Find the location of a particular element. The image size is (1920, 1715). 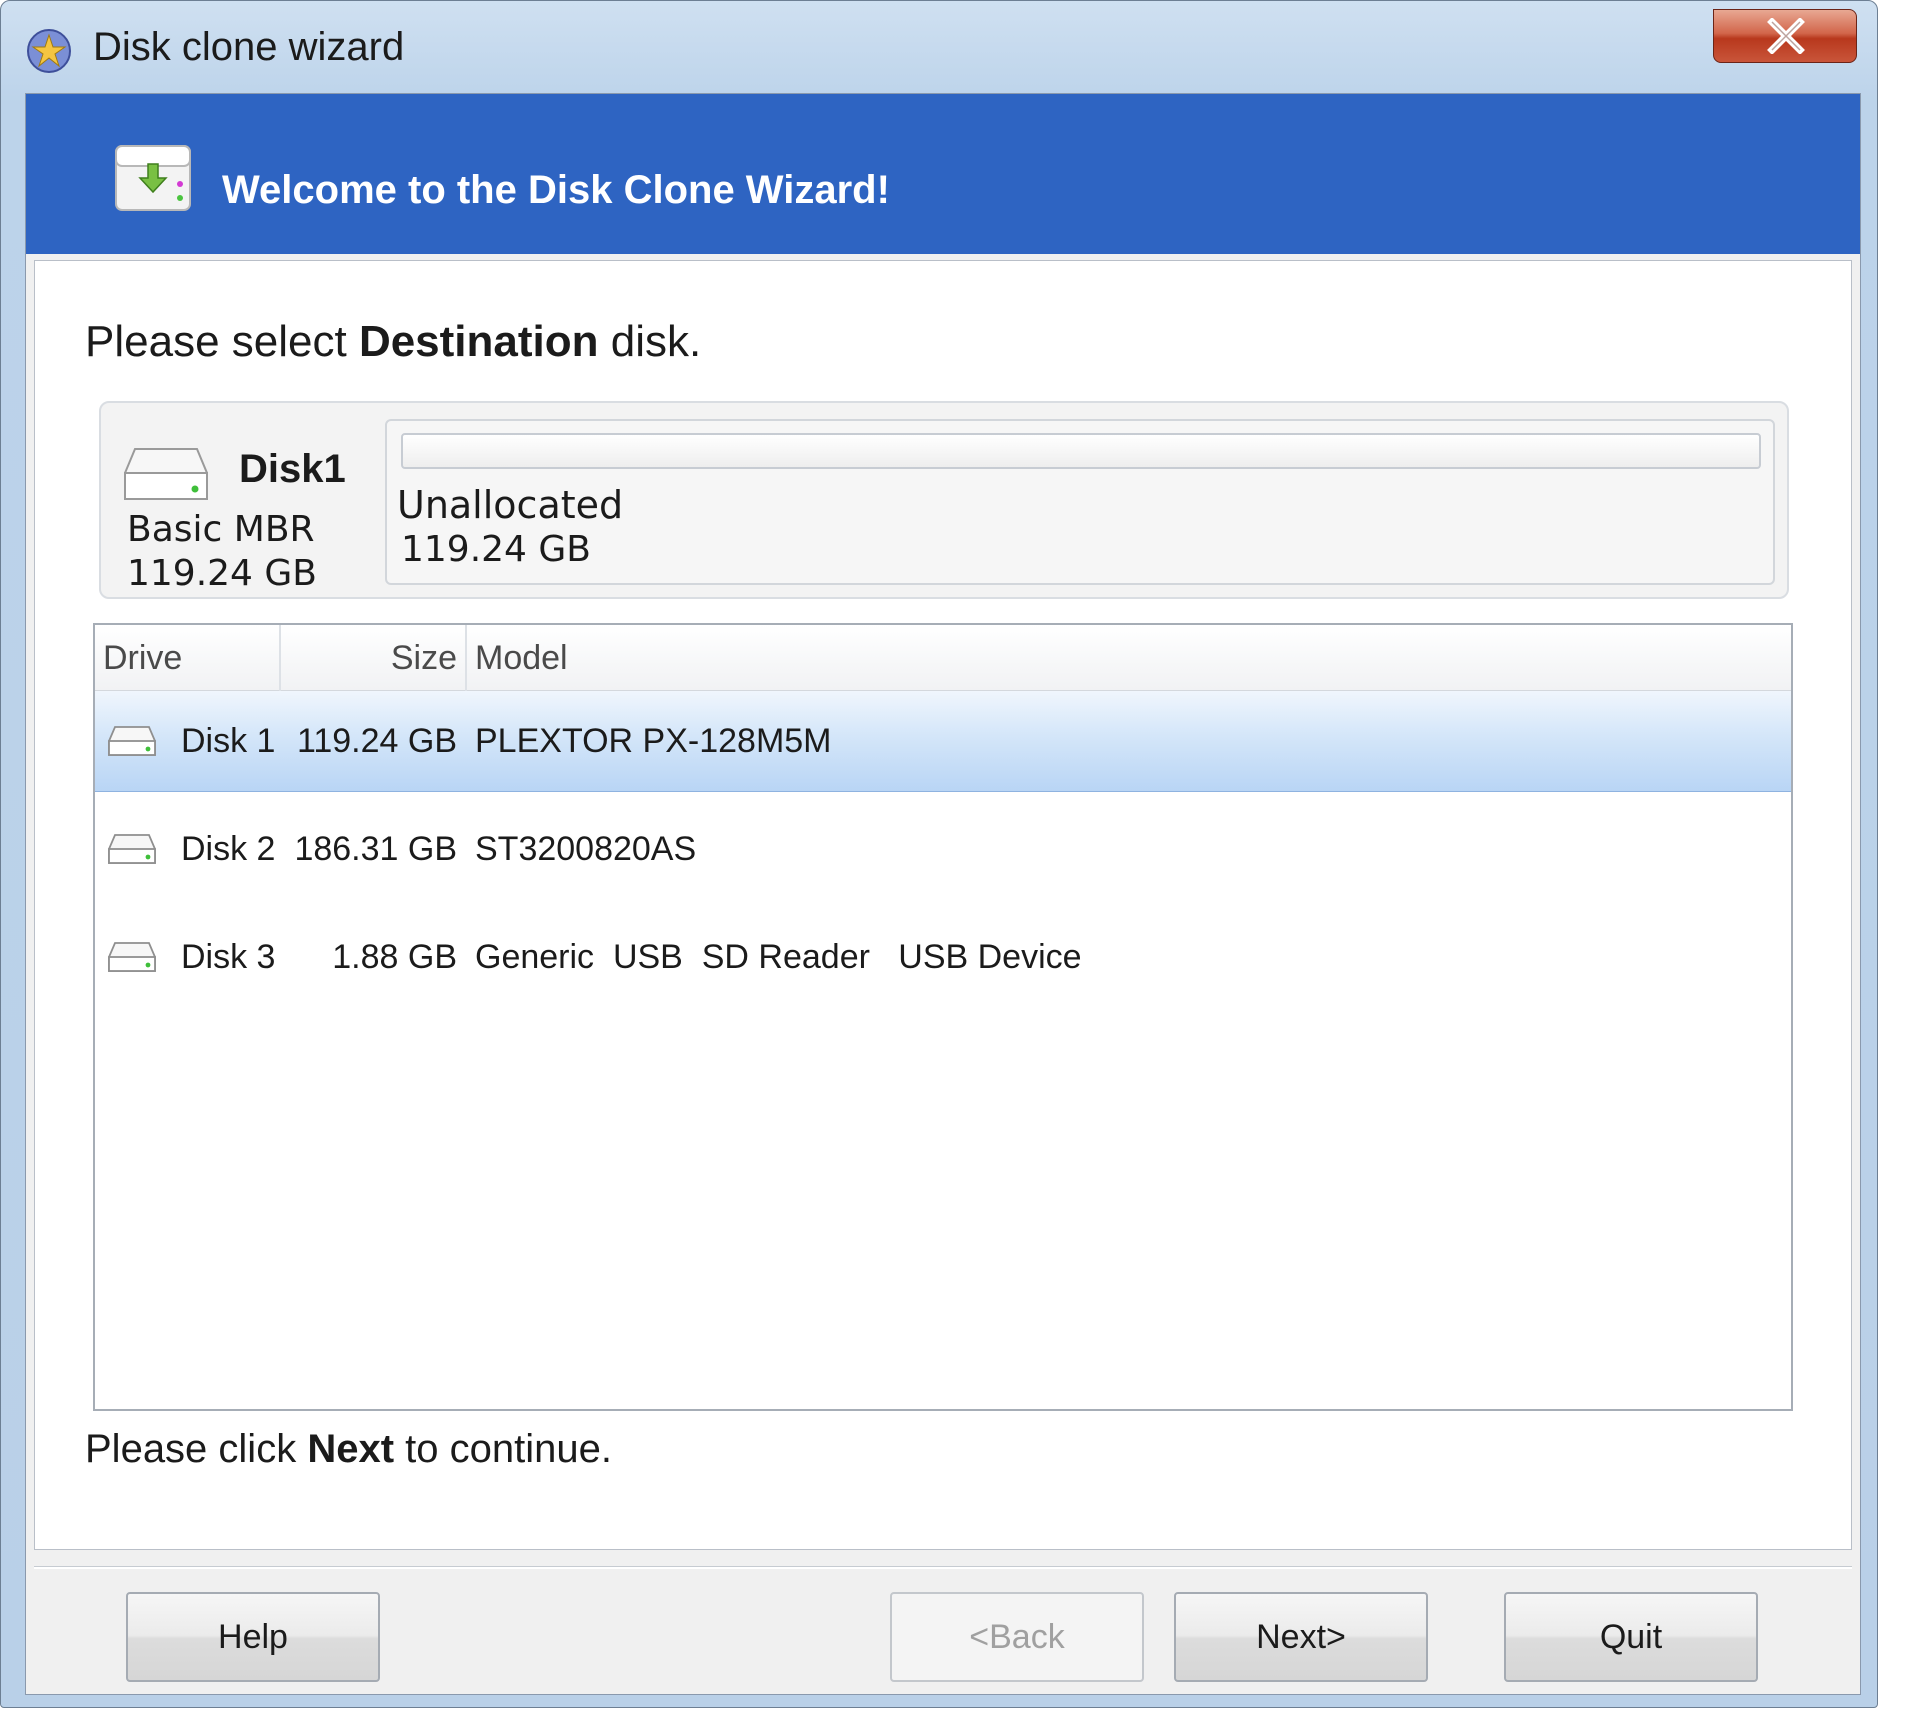

button-bar-divider is located at coordinates (943, 1567).